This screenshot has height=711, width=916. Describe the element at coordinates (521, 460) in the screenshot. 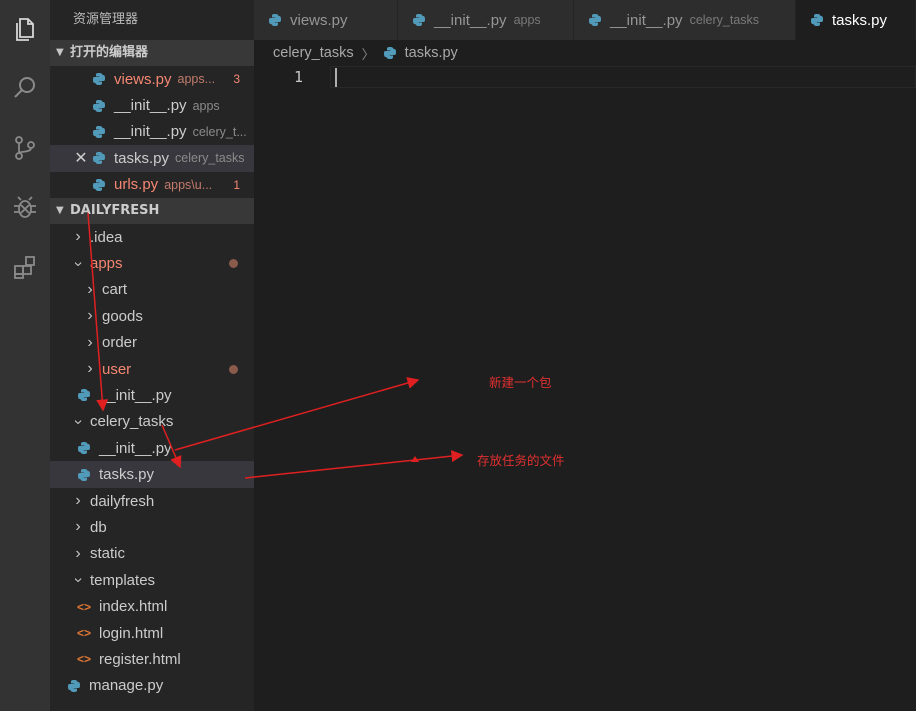

I see `annotation-task-file: 存放任务的文件` at that location.